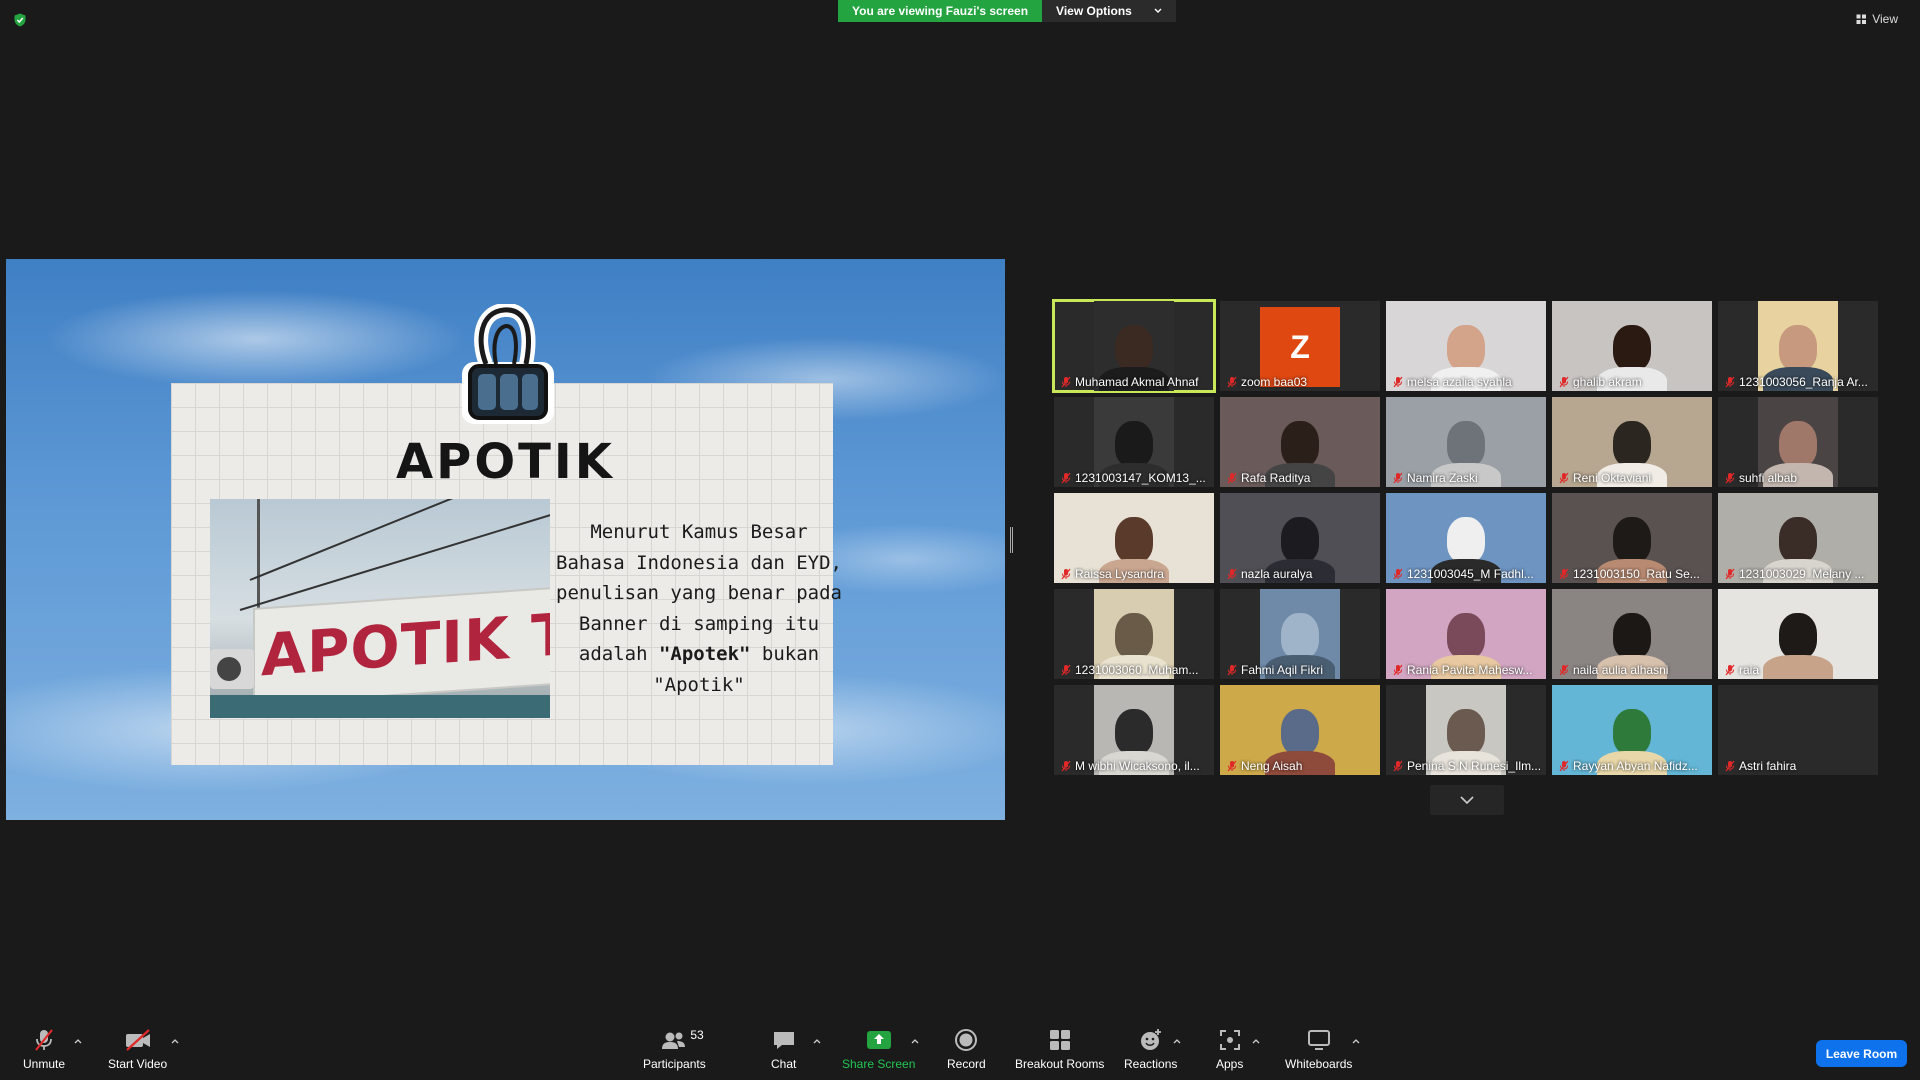 This screenshot has height=1080, width=1920. Describe the element at coordinates (1319, 1064) in the screenshot. I see `whiteboards-label: Whiteboards` at that location.